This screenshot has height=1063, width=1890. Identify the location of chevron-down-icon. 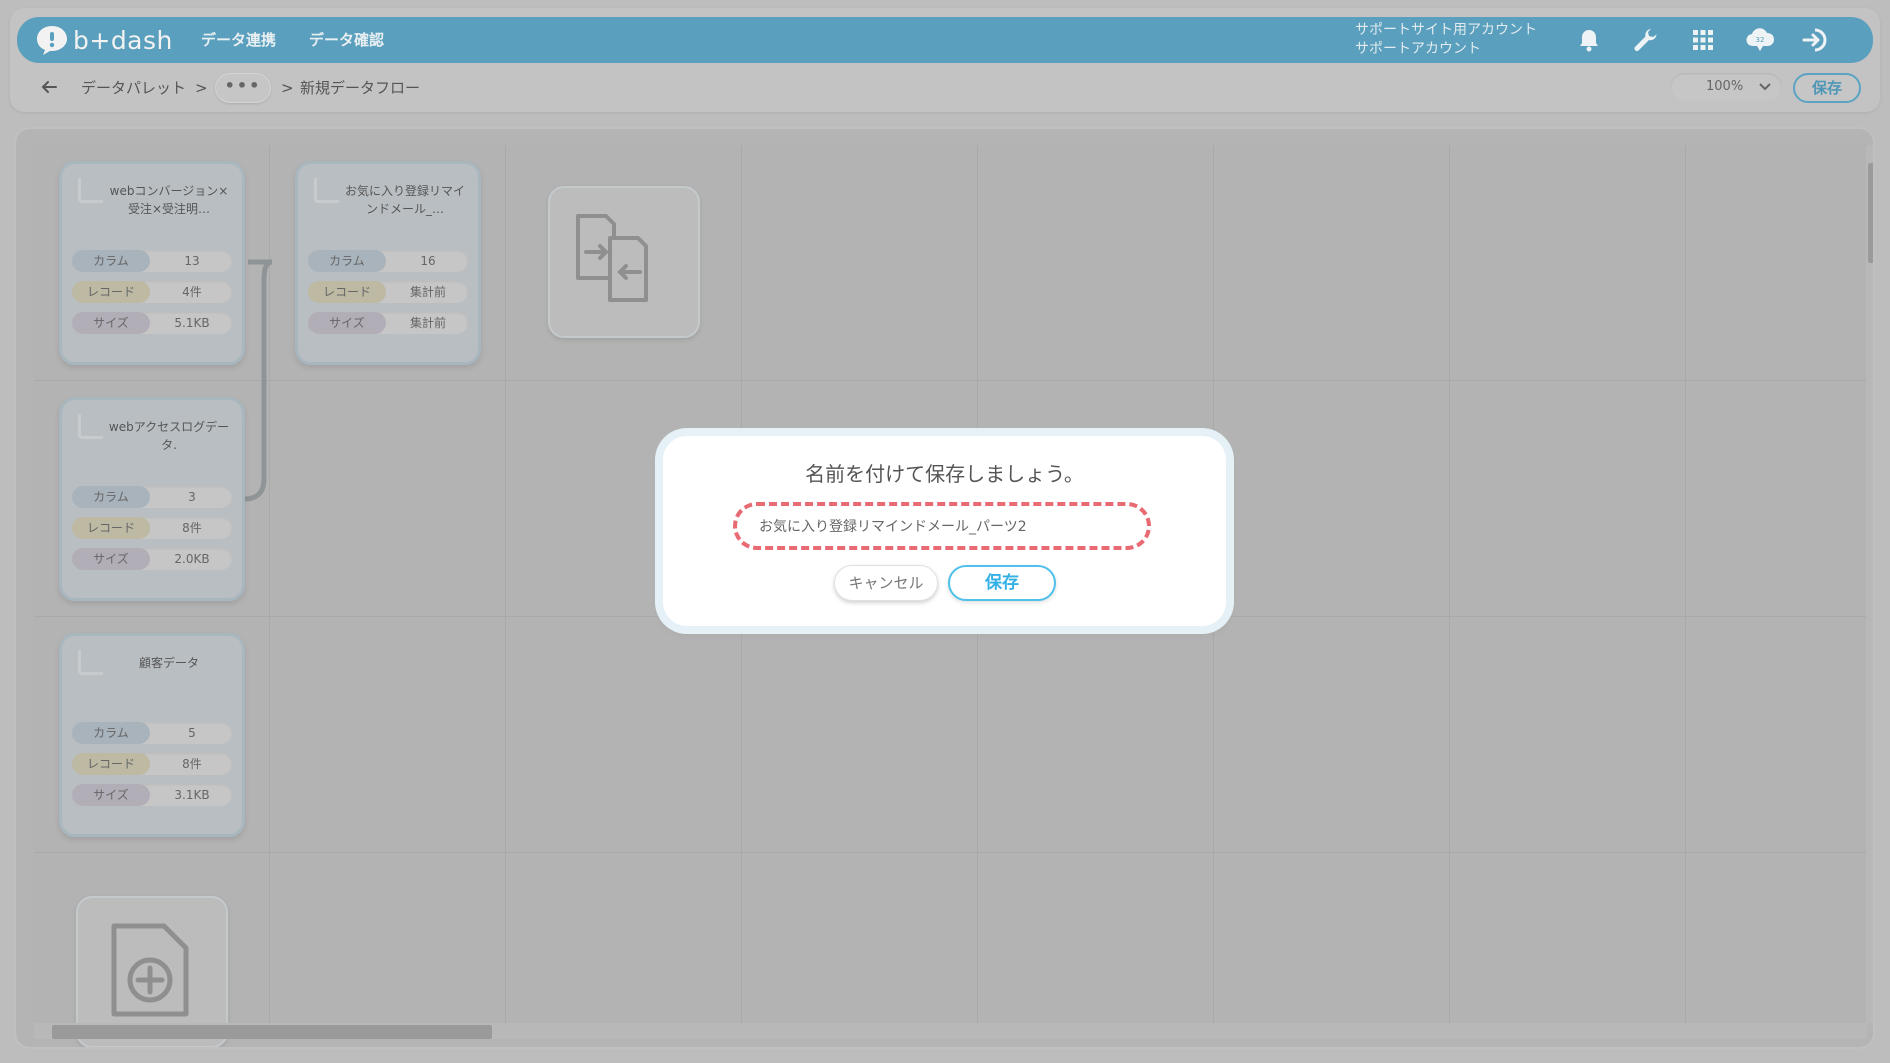
(1765, 92).